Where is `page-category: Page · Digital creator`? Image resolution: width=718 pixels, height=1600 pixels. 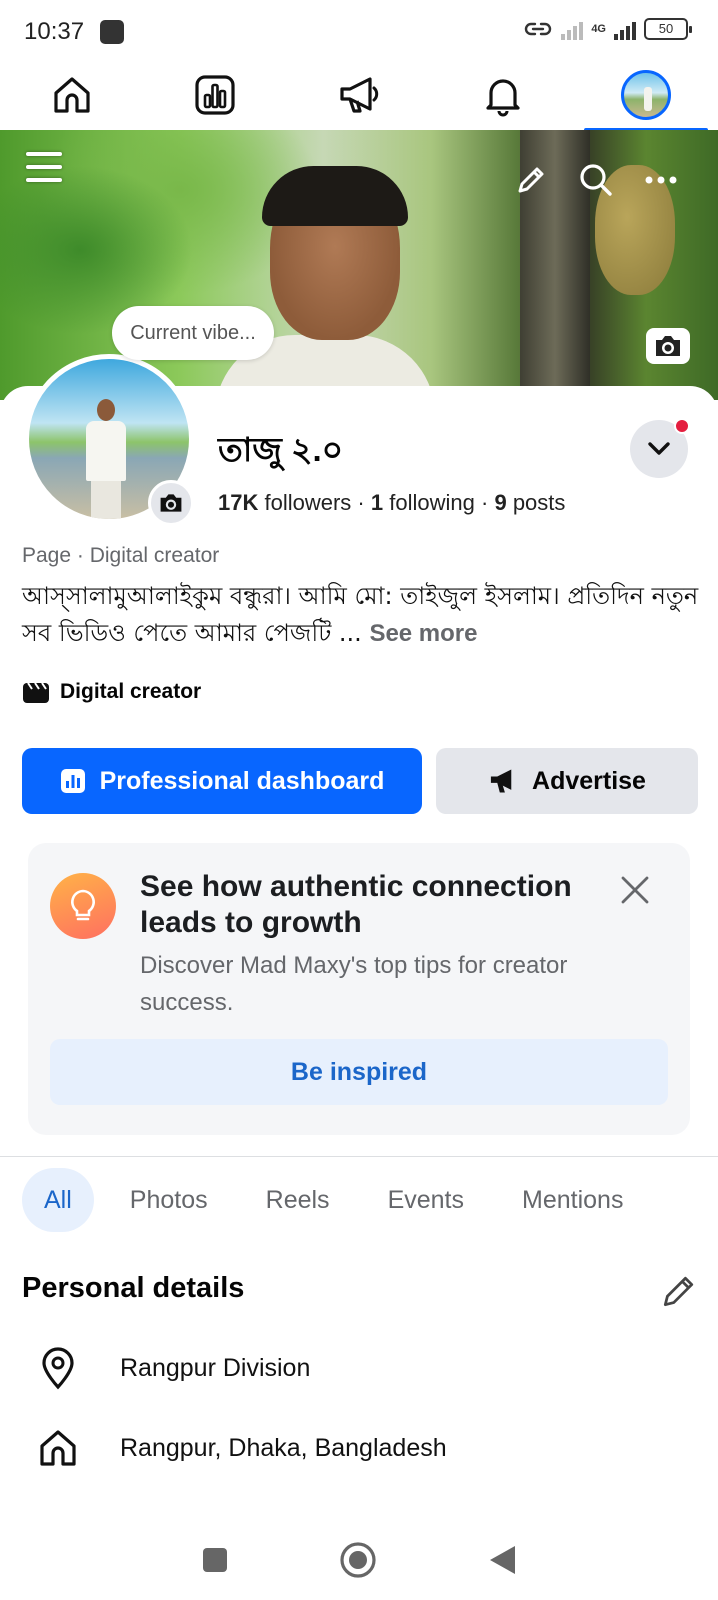 page-category: Page · Digital creator is located at coordinates (121, 555).